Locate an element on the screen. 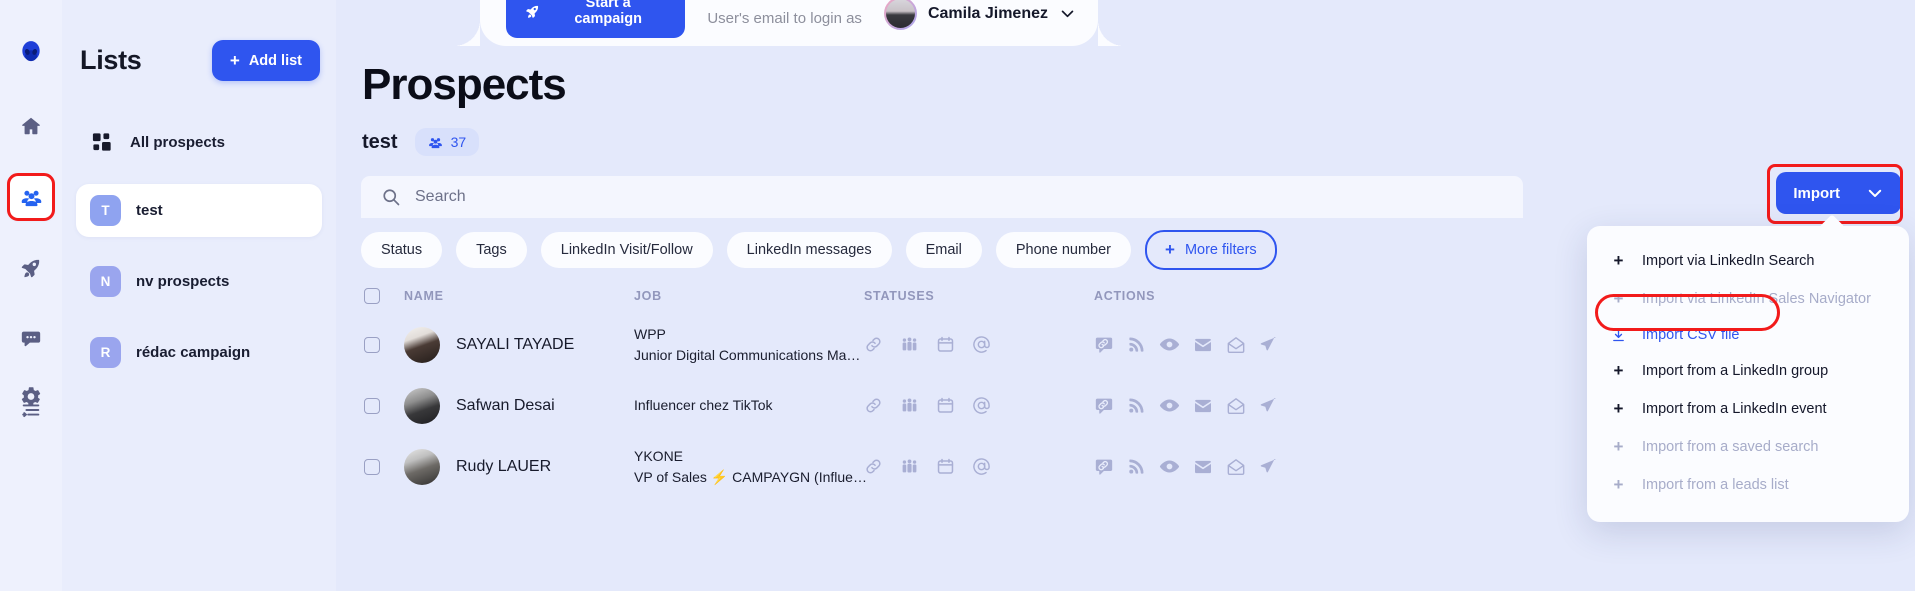 Image resolution: width=1915 pixels, height=591 pixels. gear-icon is located at coordinates (31, 396).